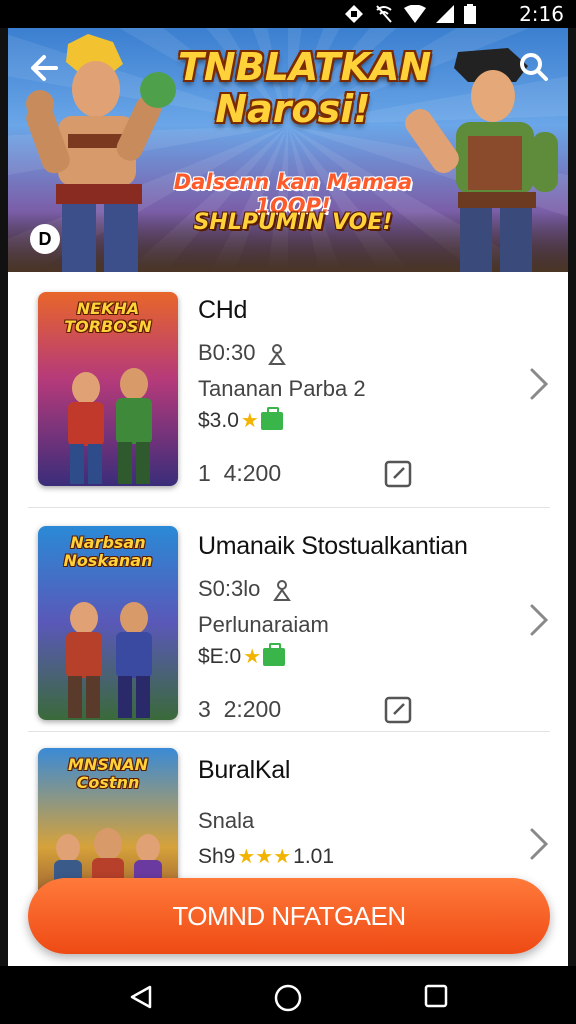 The height and width of the screenshot is (1024, 576). I want to click on game-stat: 1 4:200, so click(240, 473).